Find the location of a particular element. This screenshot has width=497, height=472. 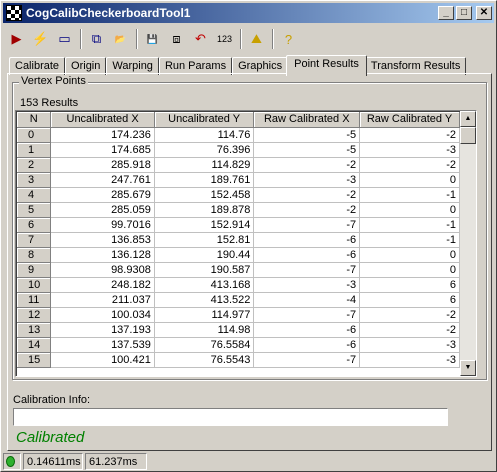

row-header: 5 is located at coordinates (34, 210).